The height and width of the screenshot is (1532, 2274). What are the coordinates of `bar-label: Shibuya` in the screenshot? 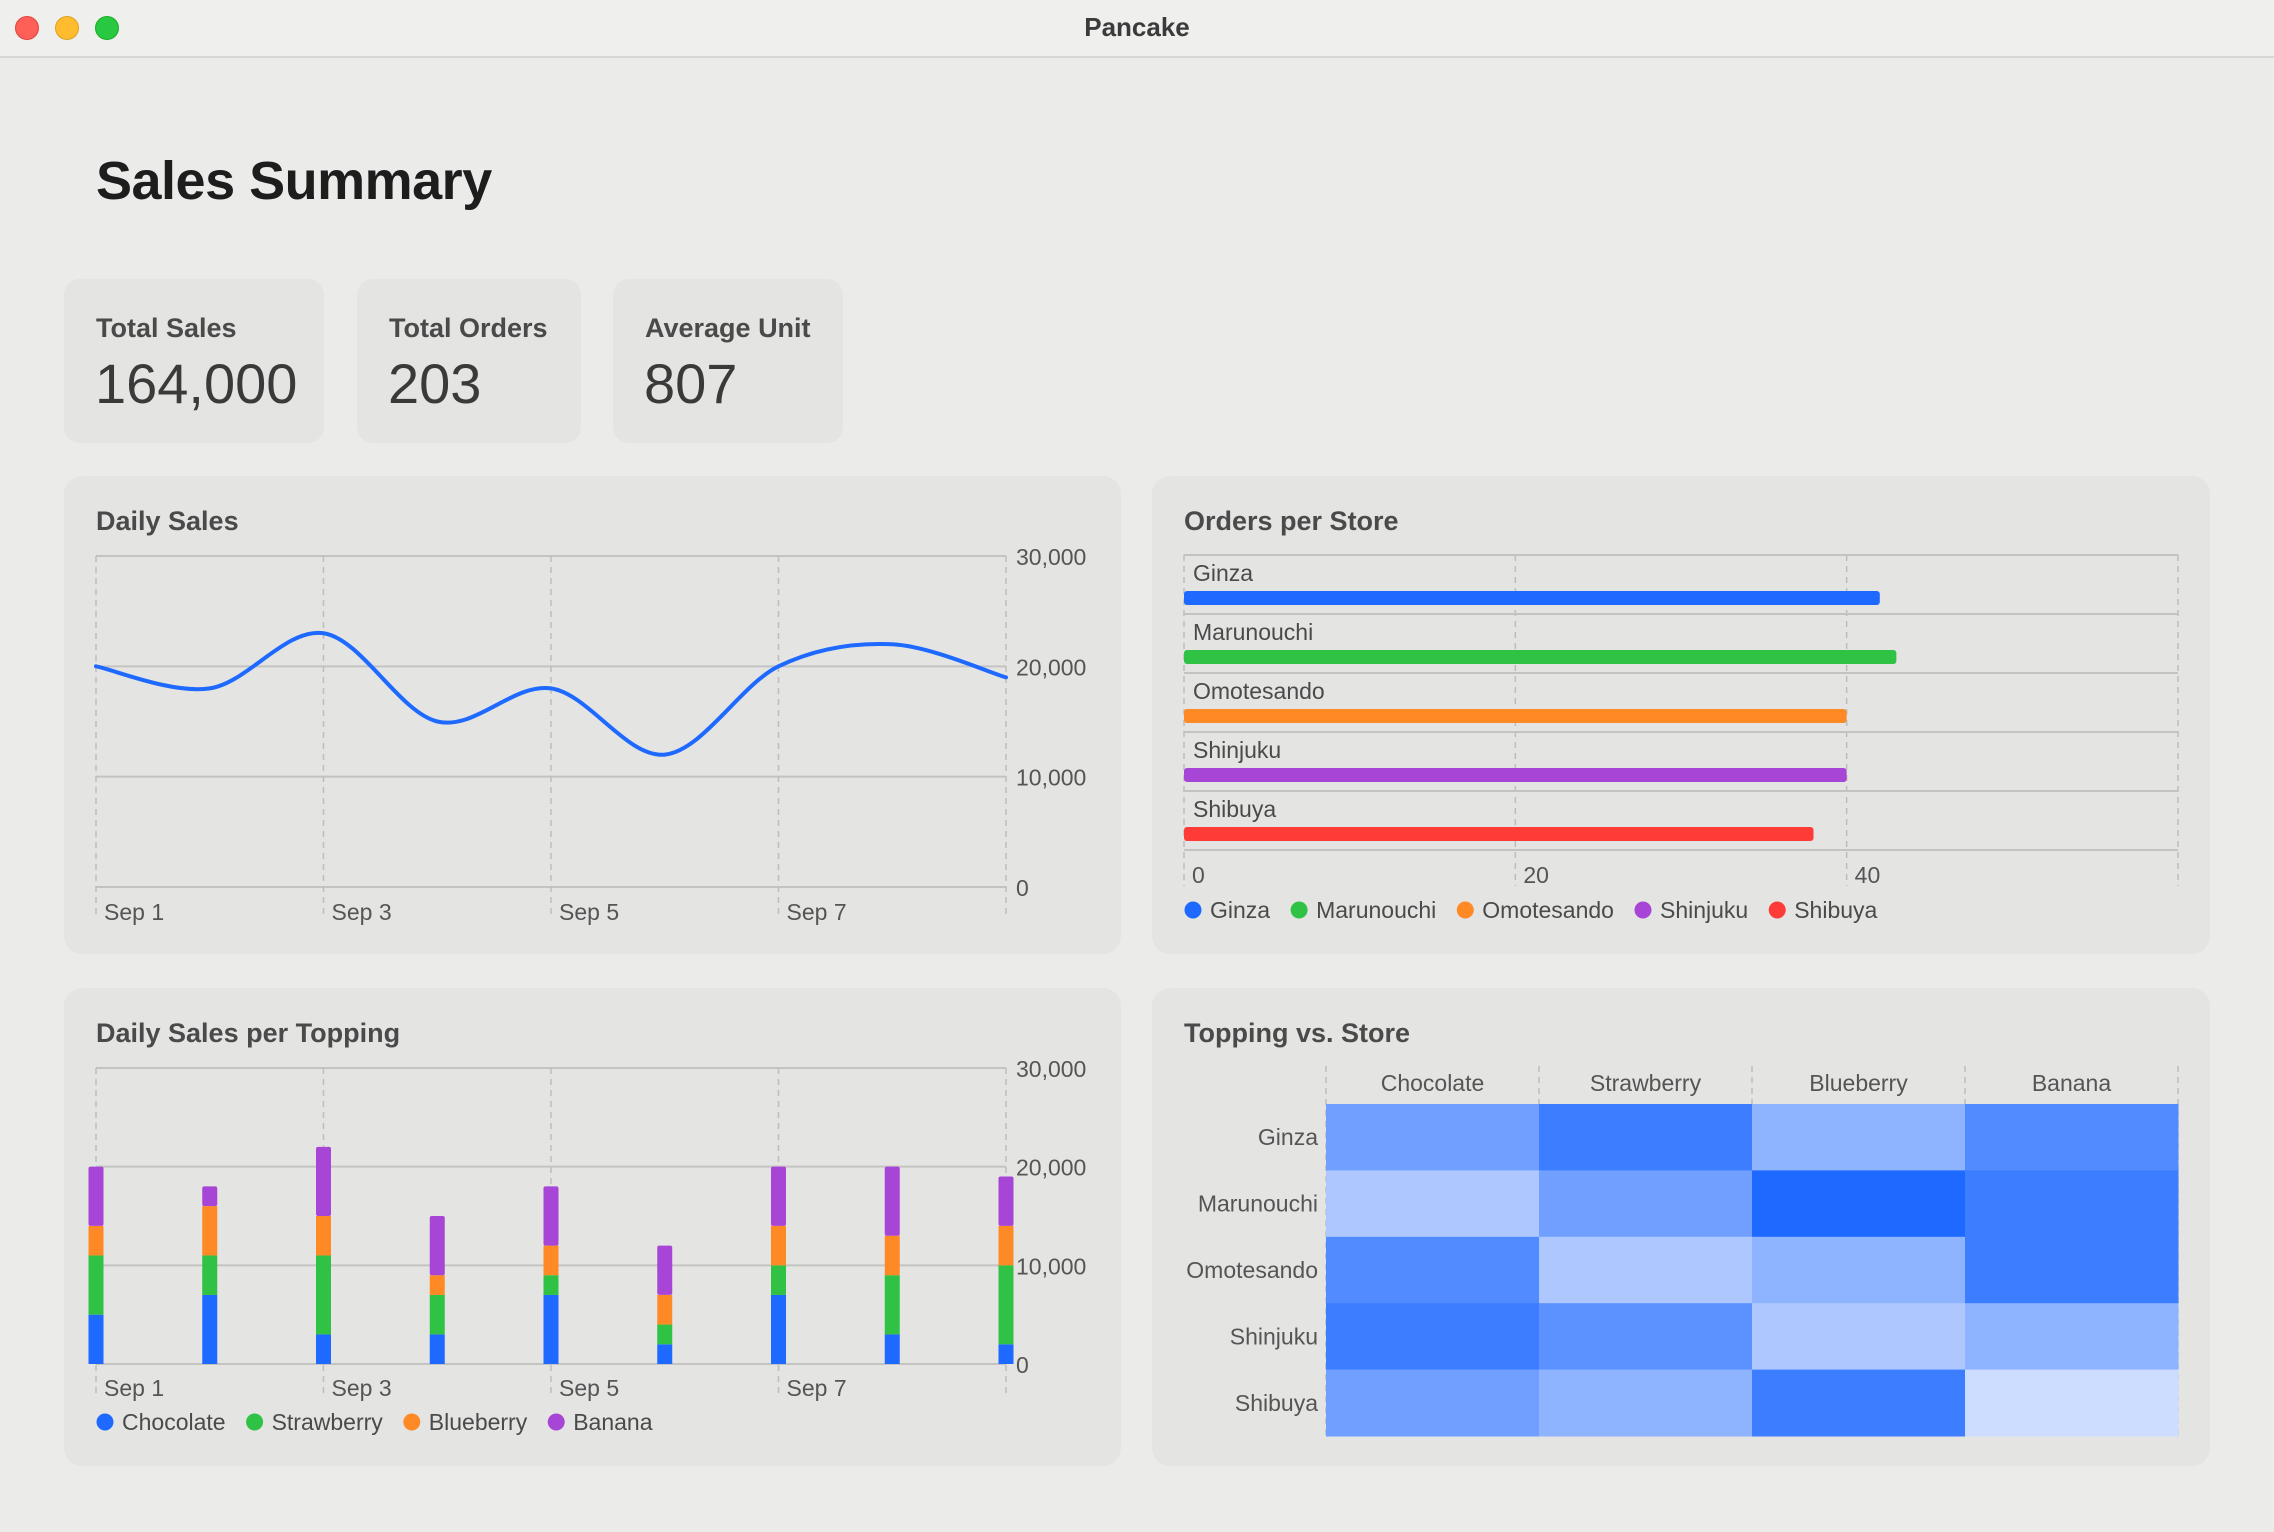 It's located at (1234, 809).